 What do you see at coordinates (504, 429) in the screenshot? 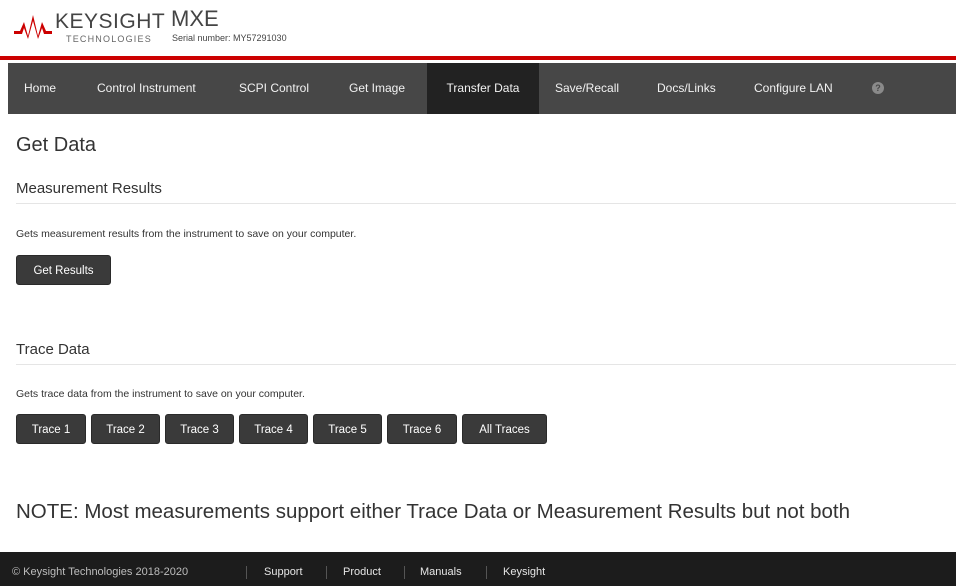
I see `all-traces-button: All Traces` at bounding box center [504, 429].